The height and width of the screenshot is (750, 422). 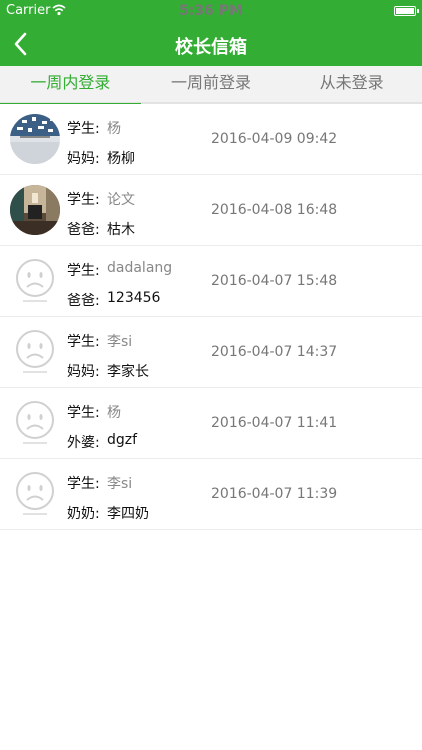 What do you see at coordinates (274, 139) in the screenshot?
I see `login-time: 2016-04-09 09:42` at bounding box center [274, 139].